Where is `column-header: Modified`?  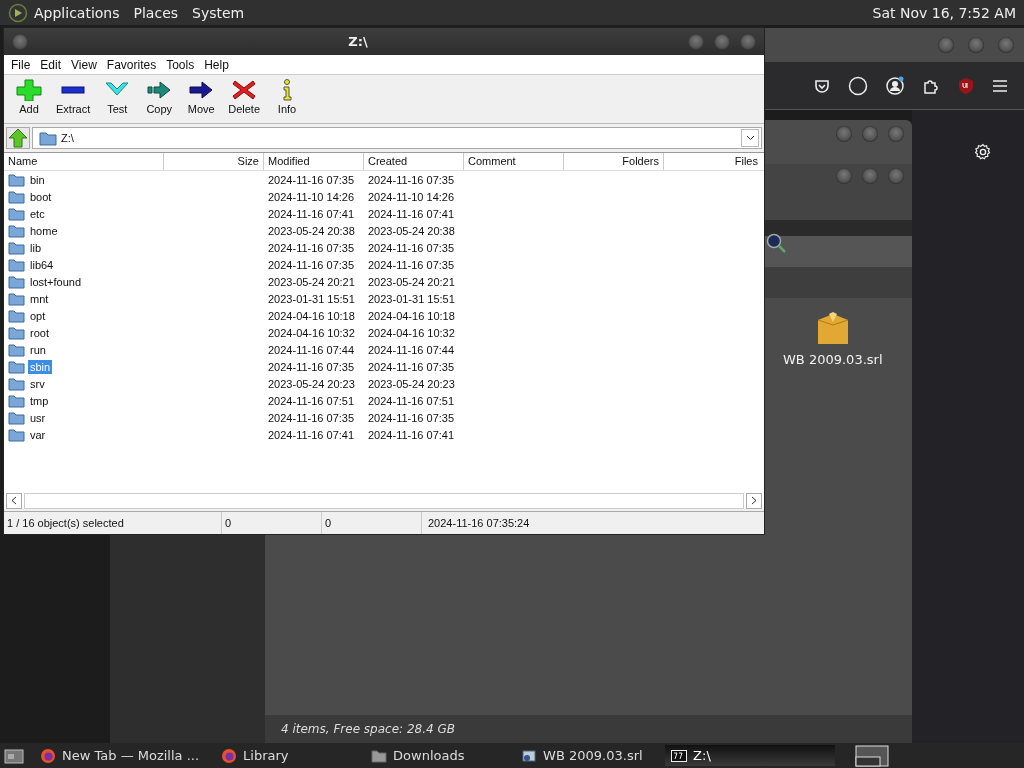 column-header: Modified is located at coordinates (314, 161).